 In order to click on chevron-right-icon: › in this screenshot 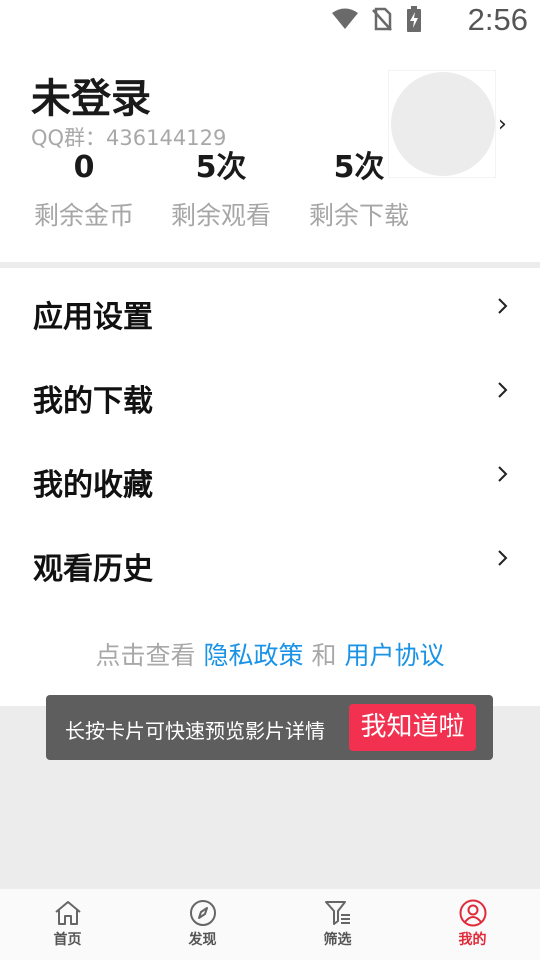, I will do `click(502, 124)`.